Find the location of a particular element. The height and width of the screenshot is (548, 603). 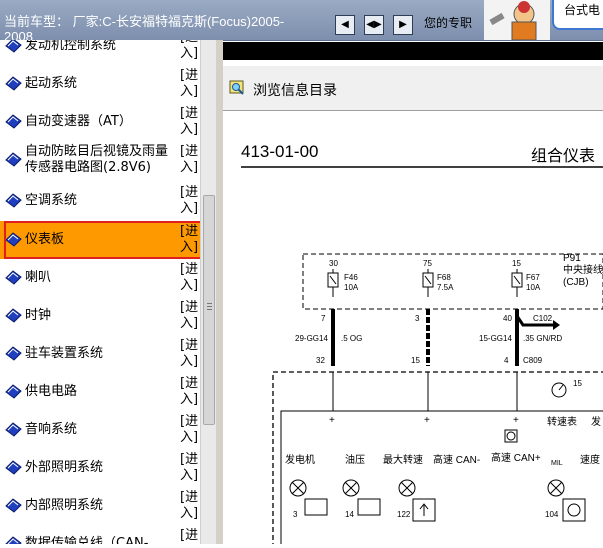

next-page-button: ▶ is located at coordinates (403, 25).